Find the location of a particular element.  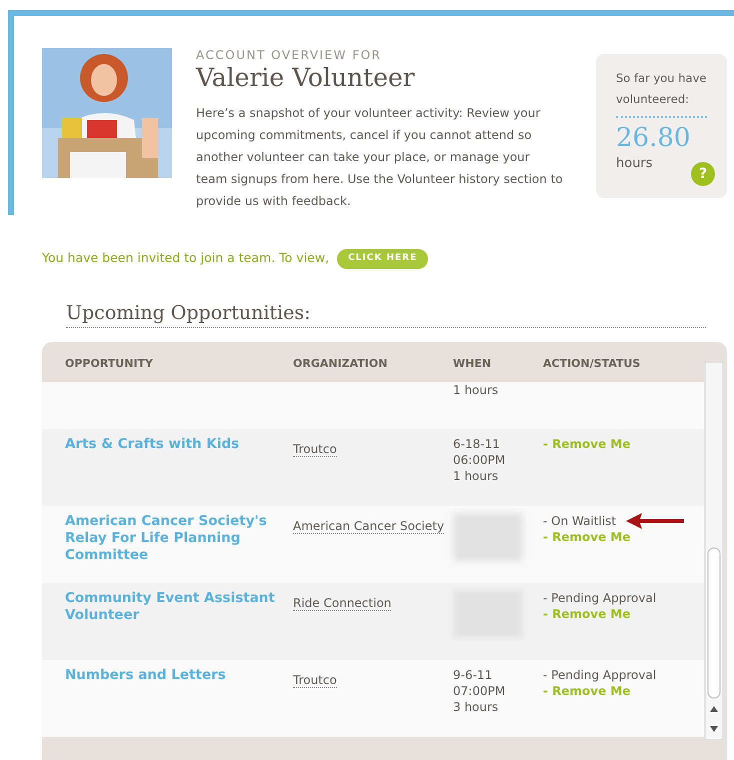

status-text: - On Waitlist is located at coordinates (579, 521).